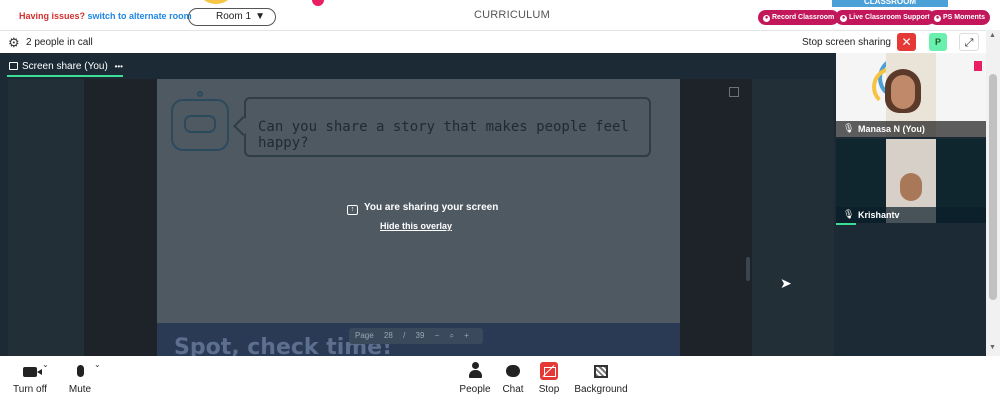 The width and height of the screenshot is (1000, 407). I want to click on alternate-room-link: switch to alternate room, so click(140, 16).